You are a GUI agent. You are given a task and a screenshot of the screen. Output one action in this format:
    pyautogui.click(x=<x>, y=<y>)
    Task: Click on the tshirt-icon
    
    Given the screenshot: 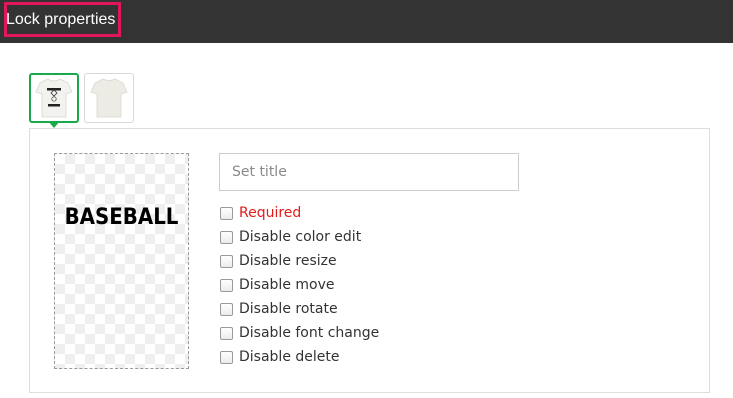 What is the action you would take?
    pyautogui.click(x=54, y=98)
    